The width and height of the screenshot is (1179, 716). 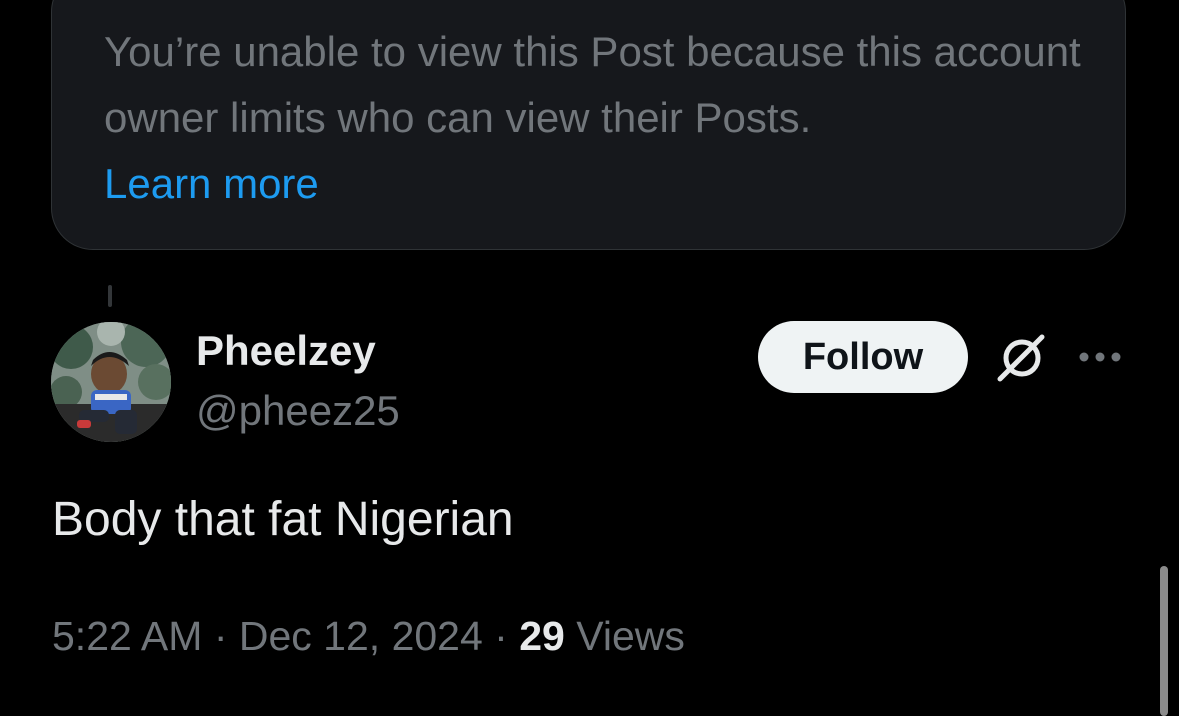 What do you see at coordinates (283, 519) in the screenshot?
I see `post-text: Body that fat Nigerian` at bounding box center [283, 519].